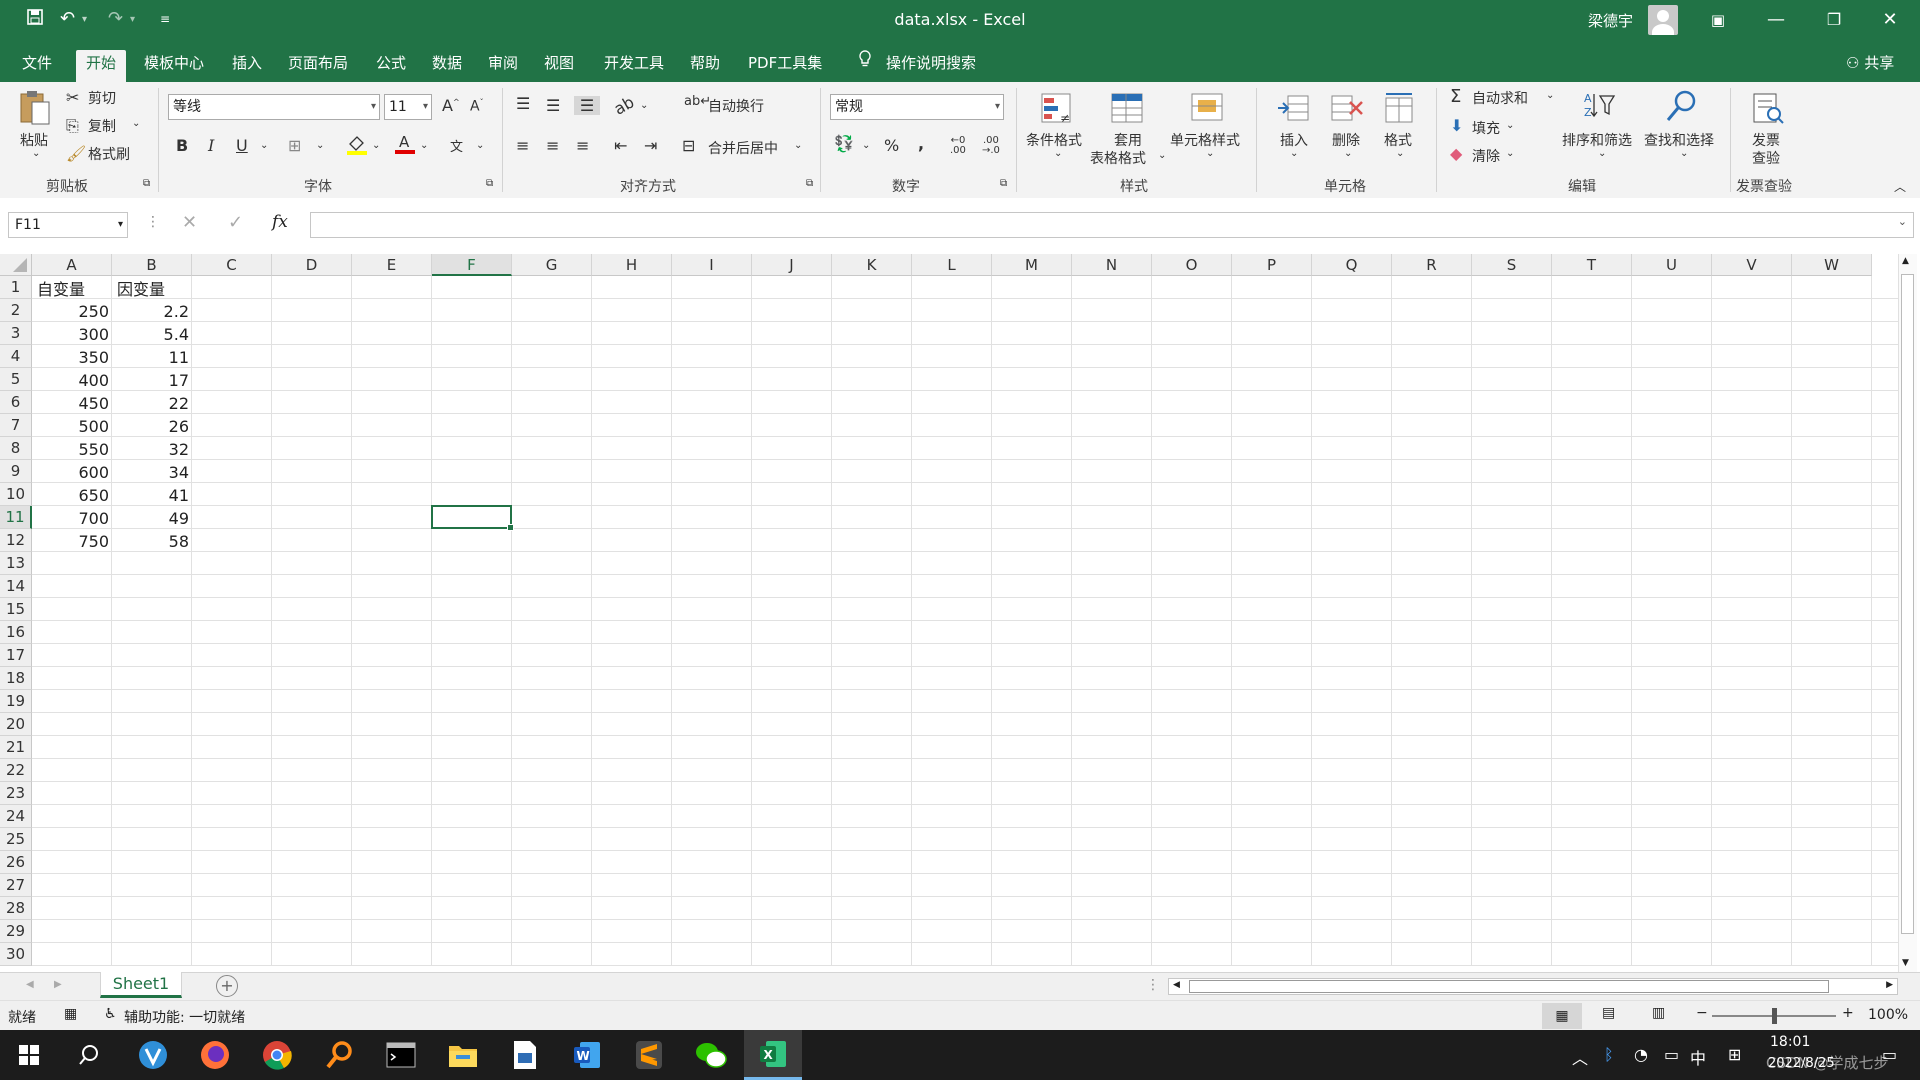  I want to click on font-launcher-icon: ⧉, so click(489, 183).